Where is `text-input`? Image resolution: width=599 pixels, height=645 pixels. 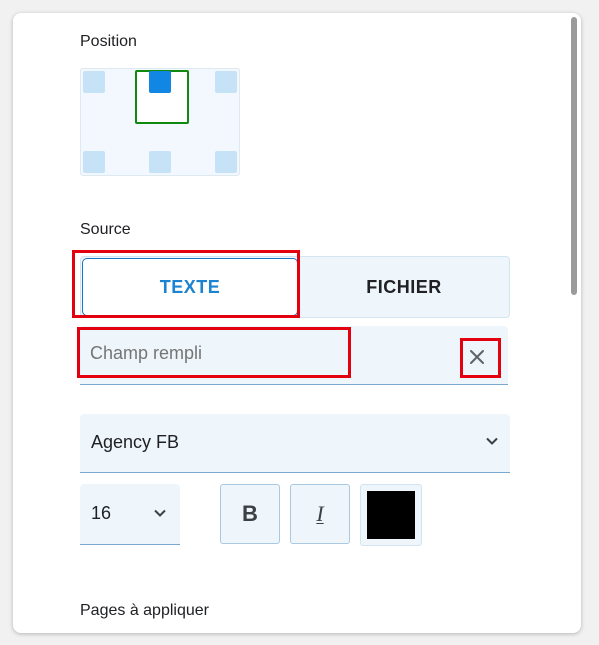
text-input is located at coordinates (260, 353).